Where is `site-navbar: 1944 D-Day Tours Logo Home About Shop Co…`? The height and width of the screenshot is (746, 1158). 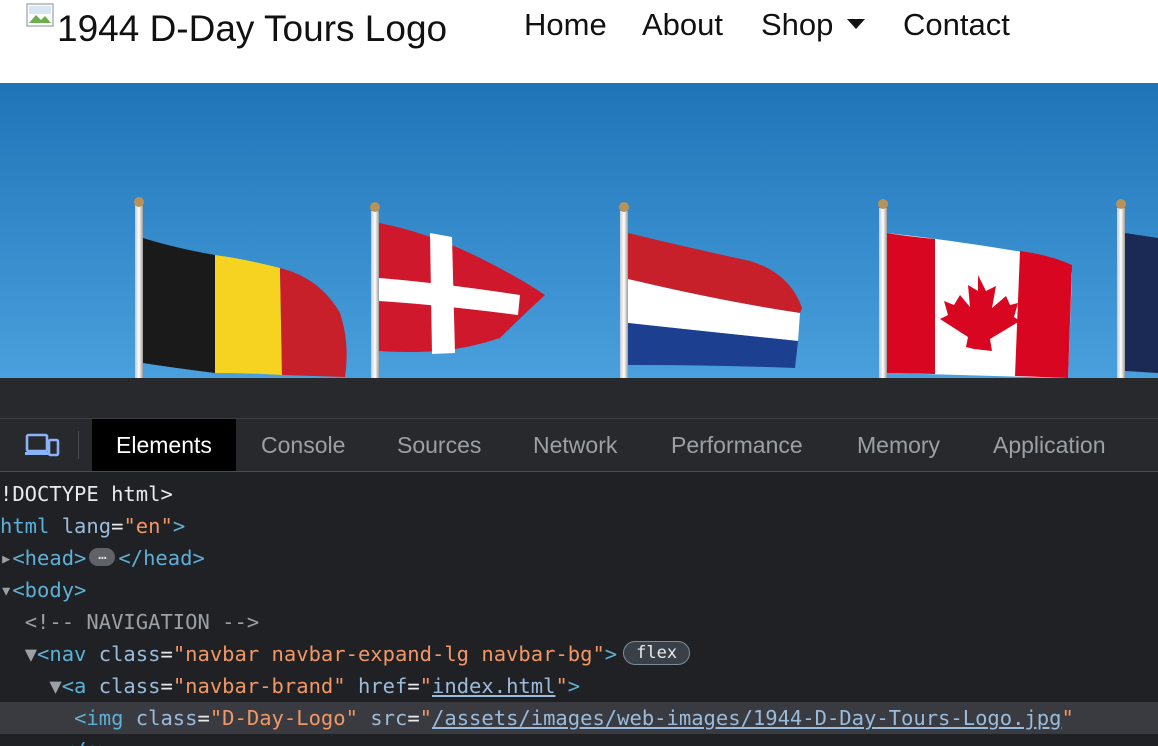
site-navbar: 1944 D-Day Tours Logo Home About Shop Co… is located at coordinates (579, 41).